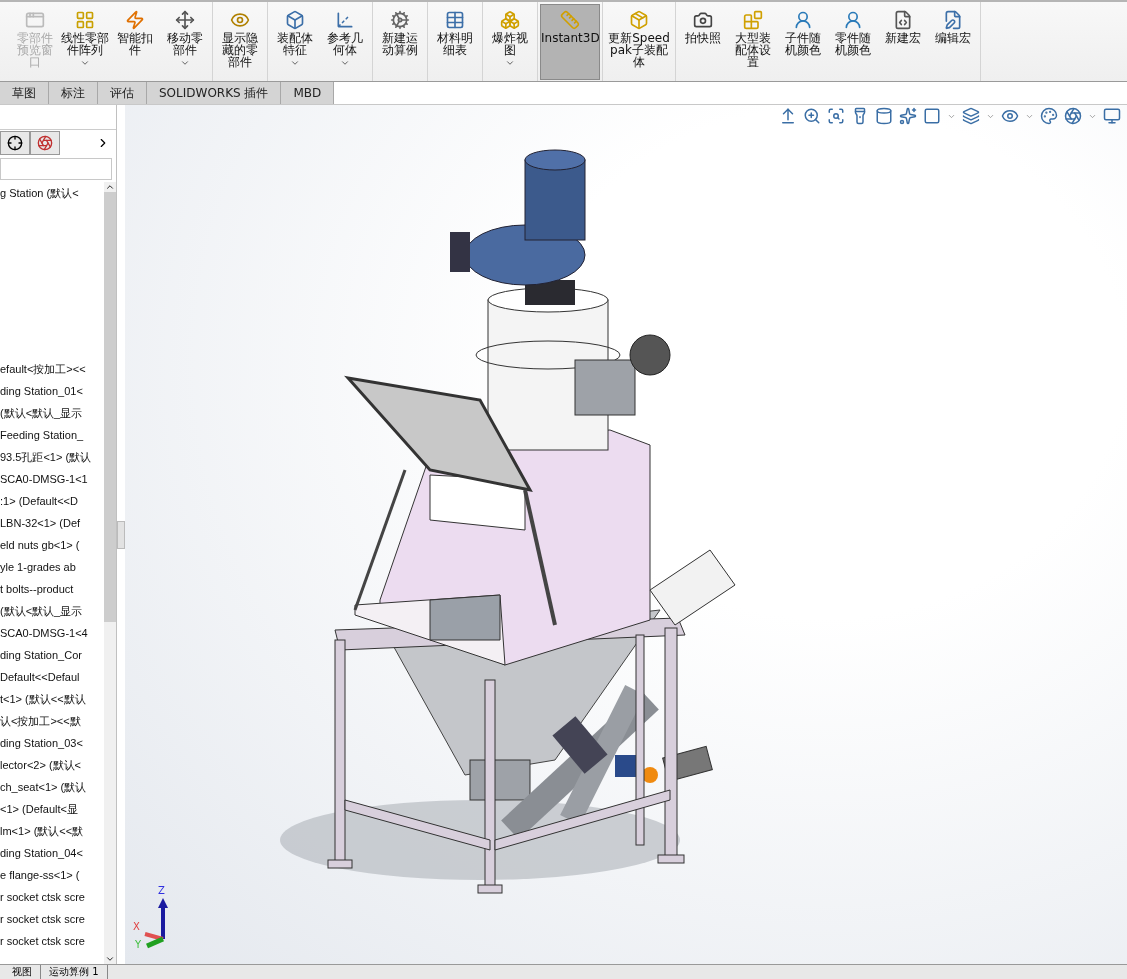 This screenshot has height=979, width=1127. Describe the element at coordinates (43, 787) in the screenshot. I see `tree-item: ch_seat<1> (默认` at that location.